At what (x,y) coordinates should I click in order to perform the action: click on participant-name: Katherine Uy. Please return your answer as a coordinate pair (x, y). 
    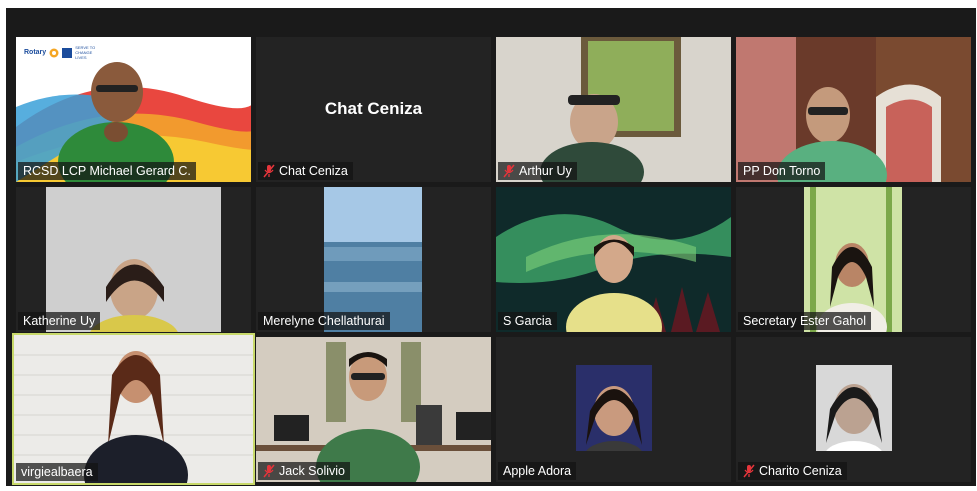
    Looking at the image, I should click on (59, 321).